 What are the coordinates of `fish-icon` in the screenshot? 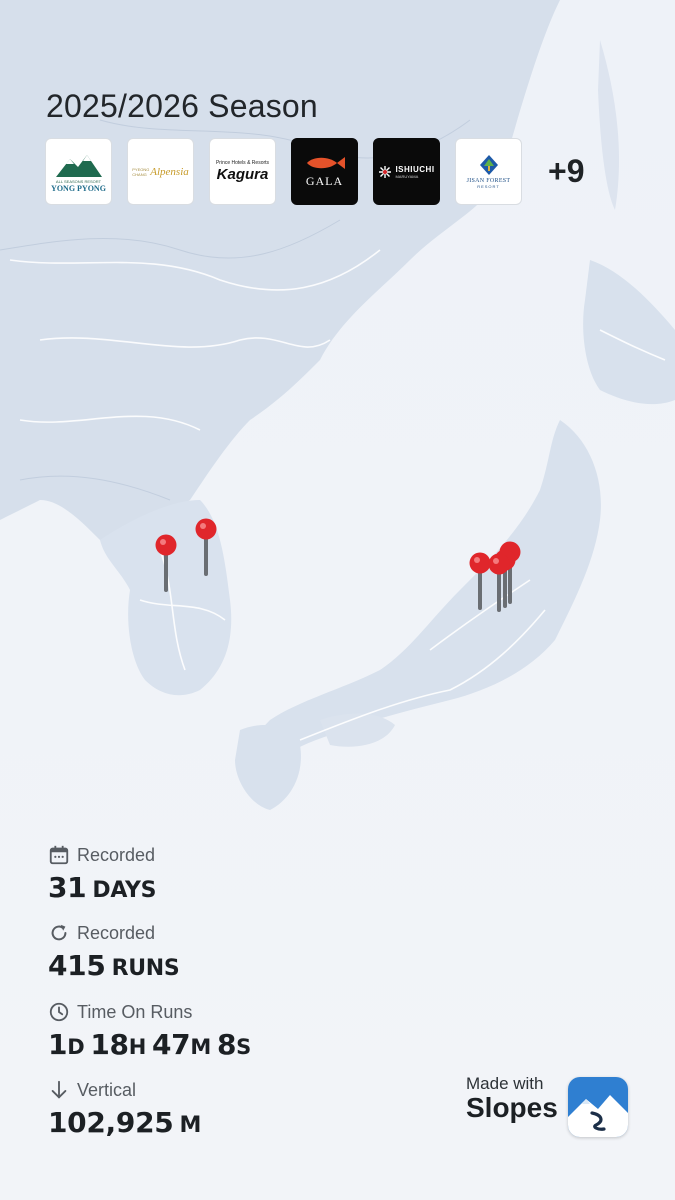 It's located at (325, 163).